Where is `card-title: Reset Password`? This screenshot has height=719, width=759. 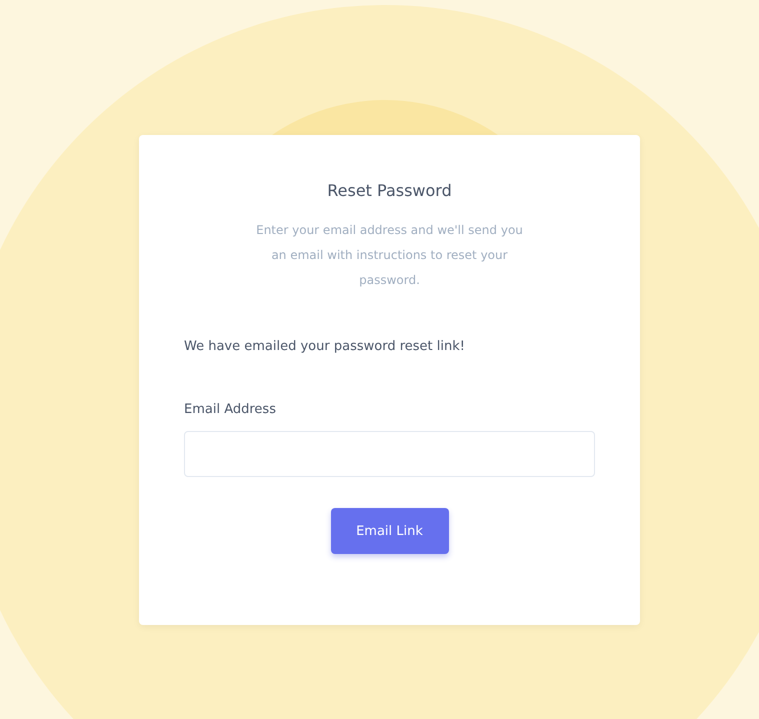
card-title: Reset Password is located at coordinates (389, 190).